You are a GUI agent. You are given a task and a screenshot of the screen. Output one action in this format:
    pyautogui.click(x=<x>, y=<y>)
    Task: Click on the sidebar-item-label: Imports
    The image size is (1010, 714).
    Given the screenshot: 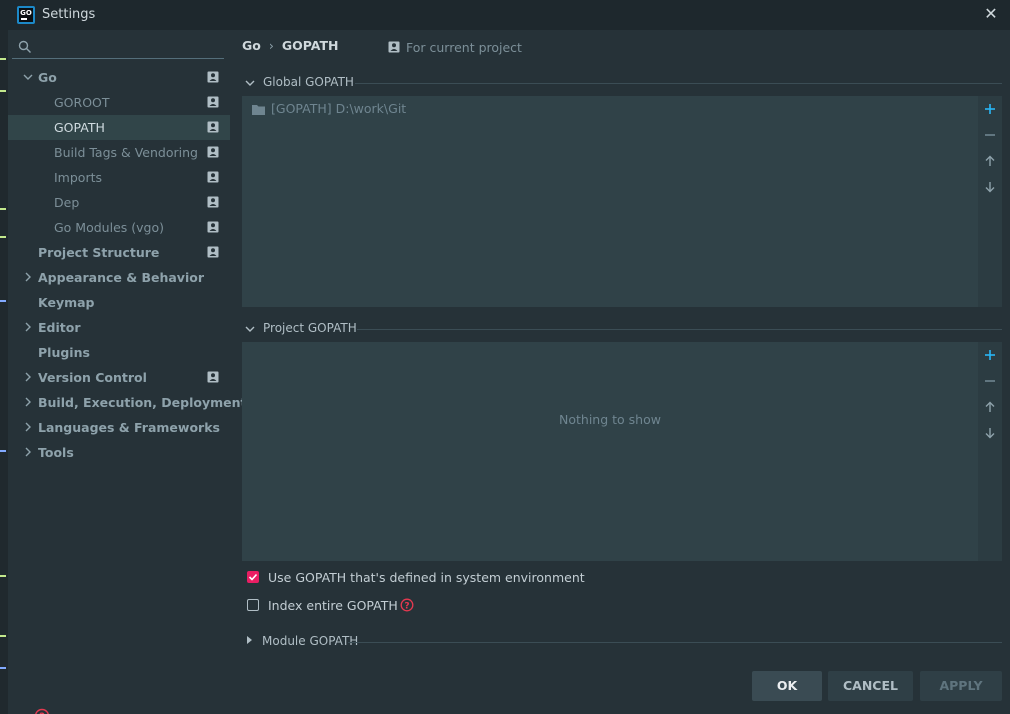 What is the action you would take?
    pyautogui.click(x=78, y=177)
    